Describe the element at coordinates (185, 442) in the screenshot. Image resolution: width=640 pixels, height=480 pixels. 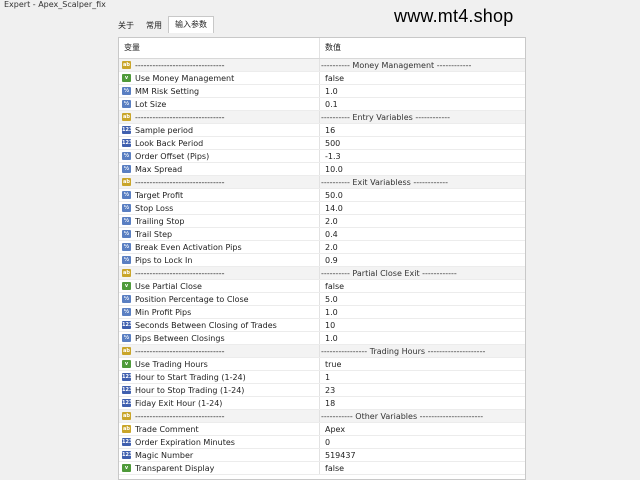
I see `parameter-name: Order Expiration Minutes` at that location.